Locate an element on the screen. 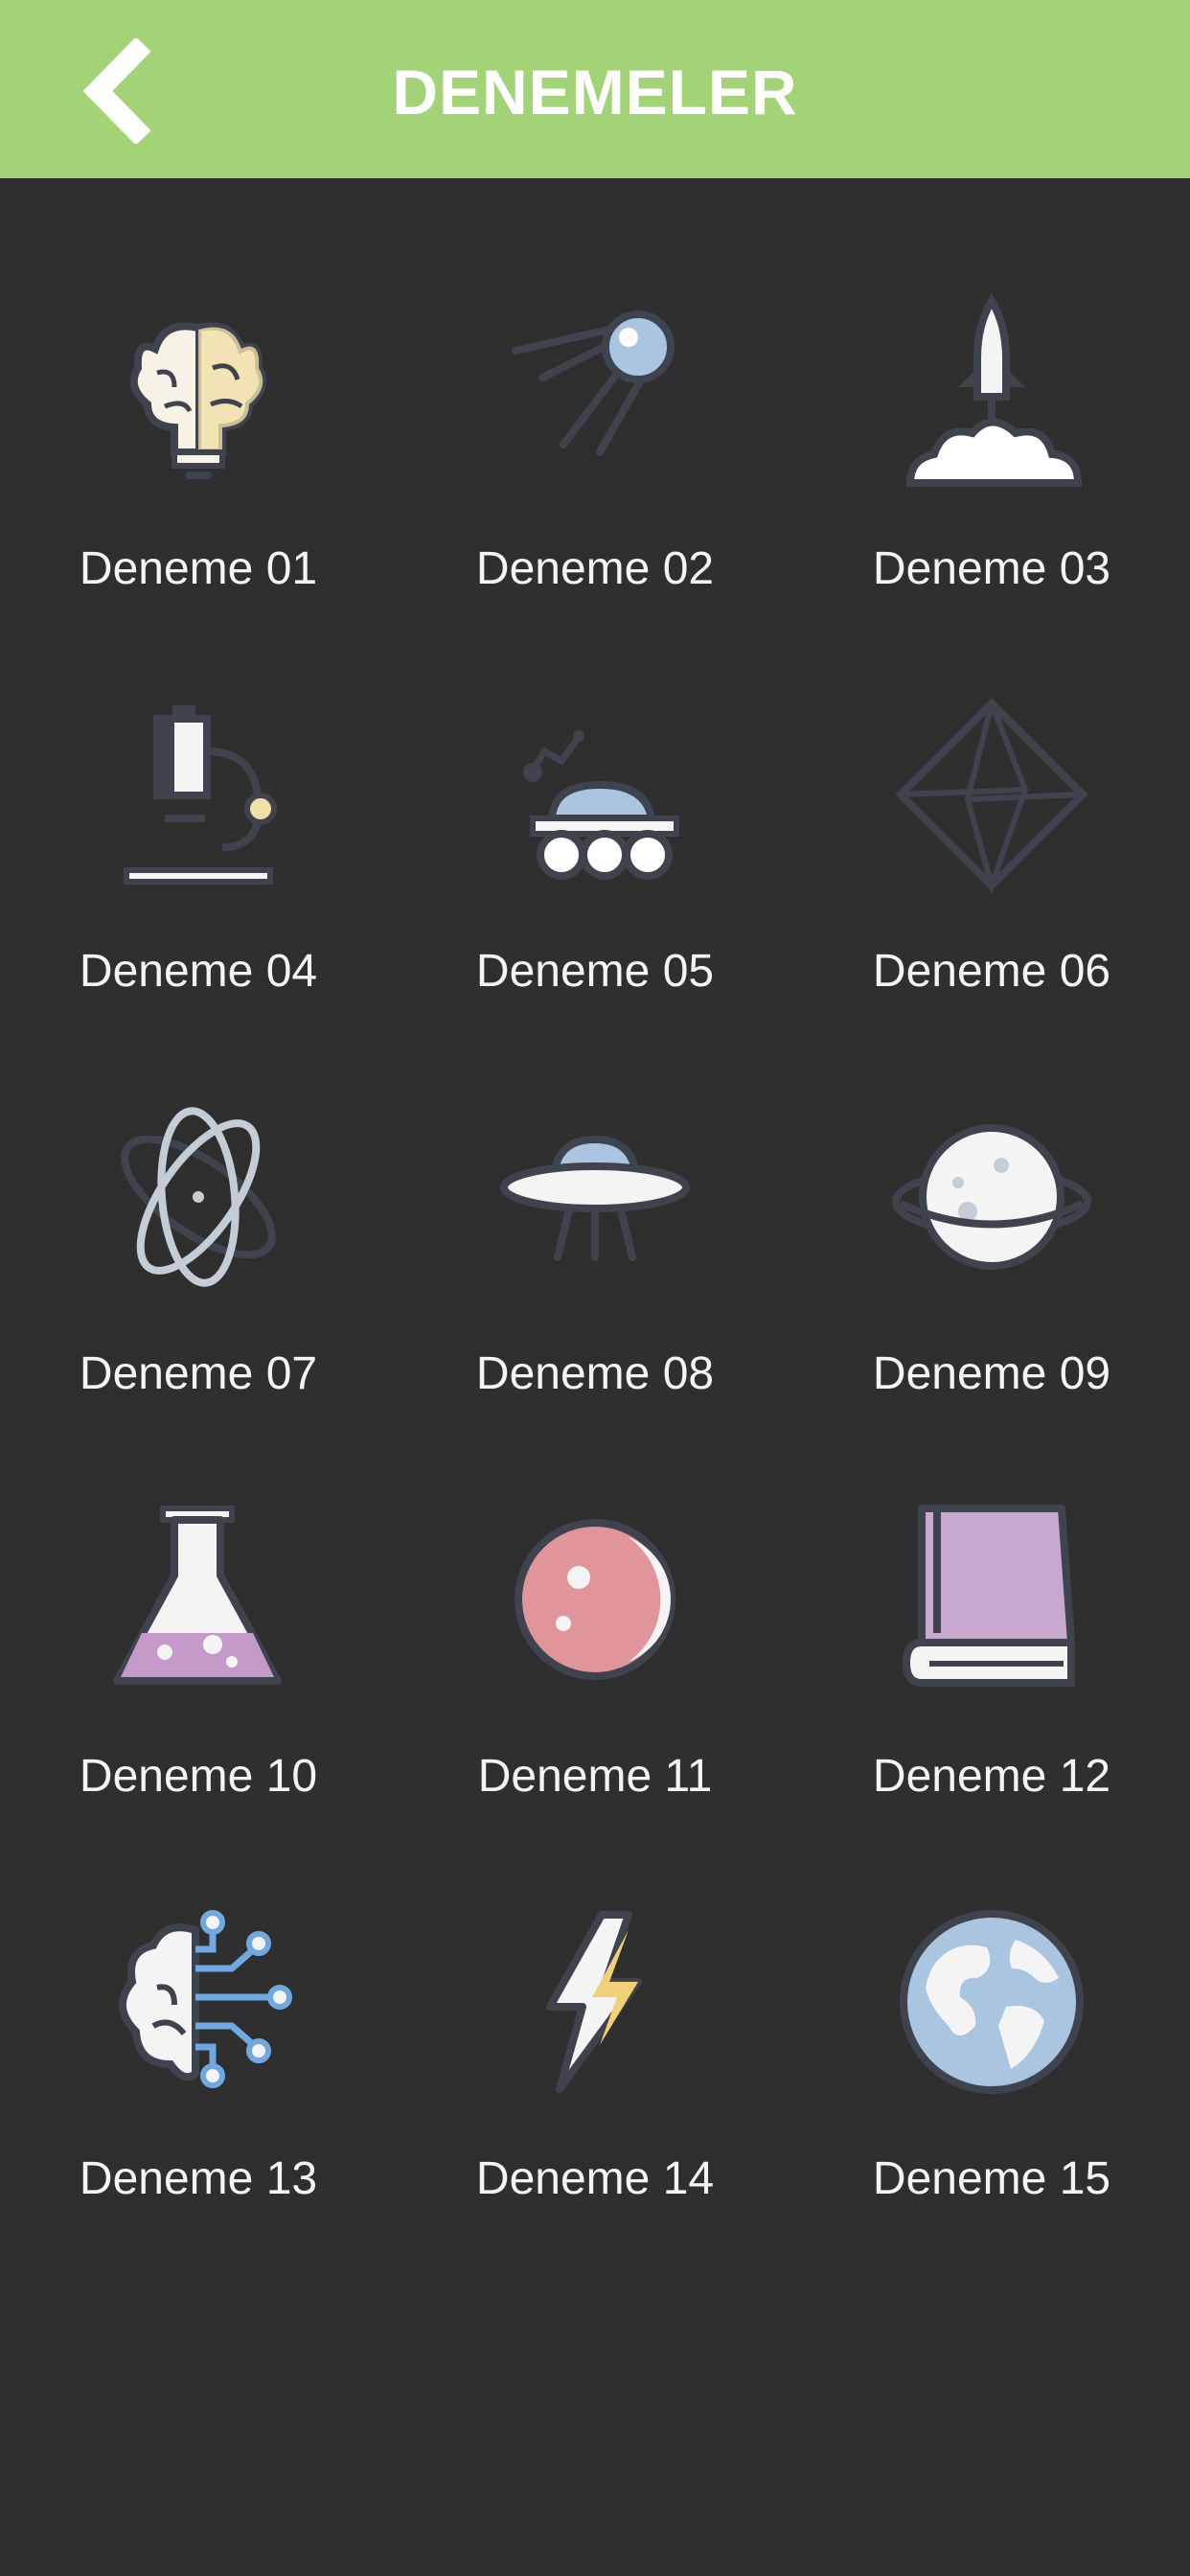 The image size is (1190, 2576). flask-icon is located at coordinates (199, 1599).